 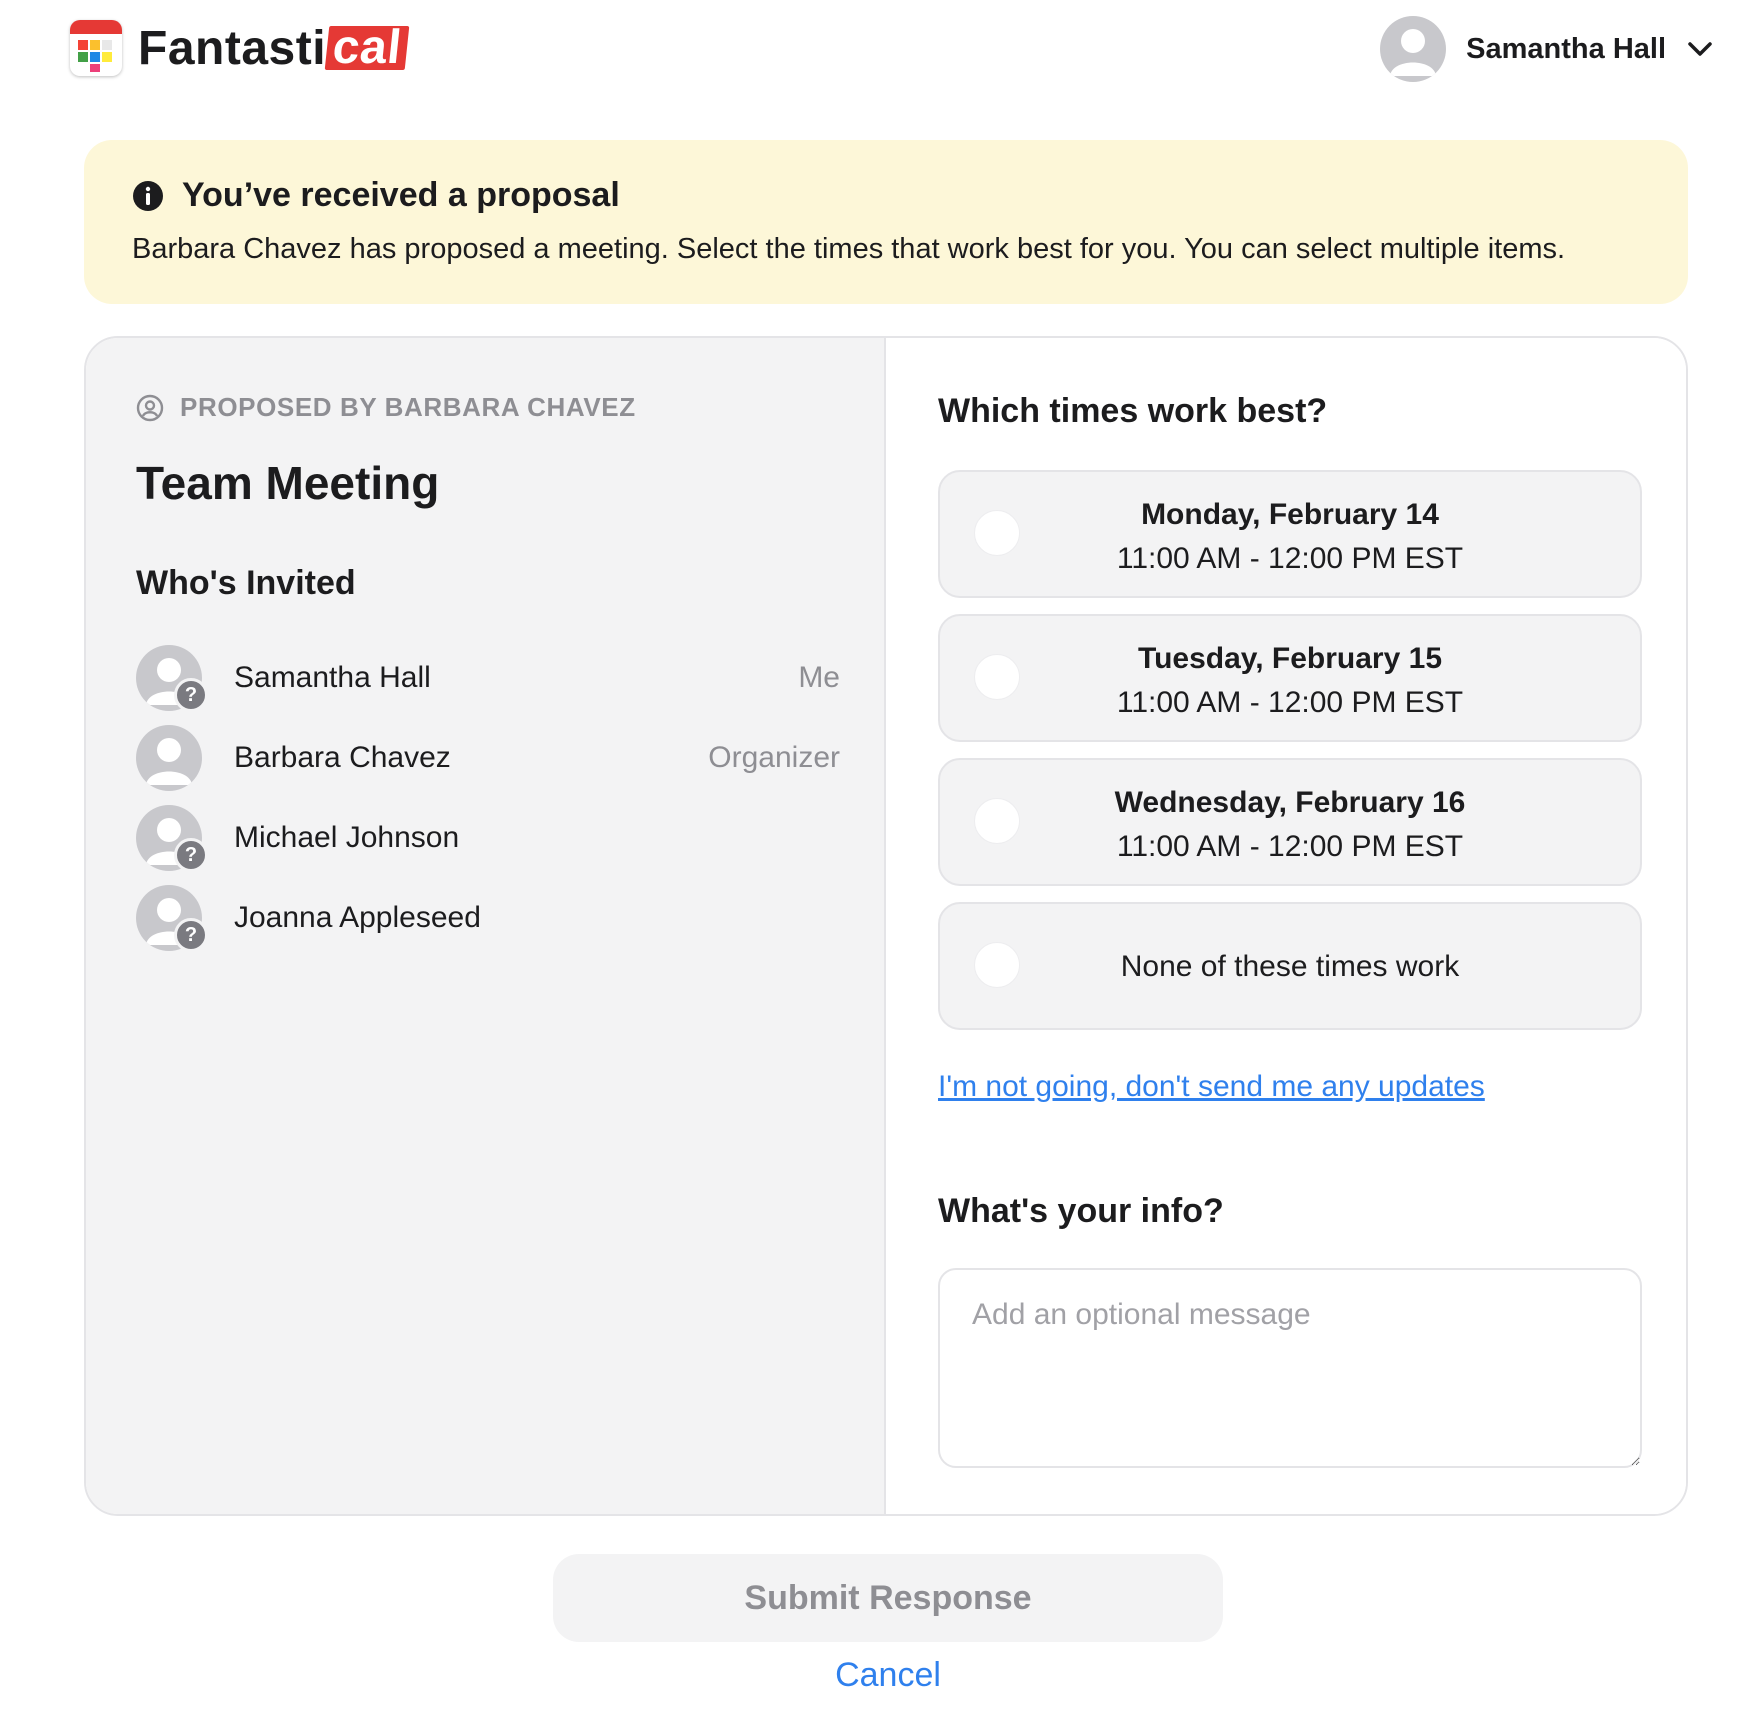 I want to click on person-circle-icon, so click(x=150, y=407).